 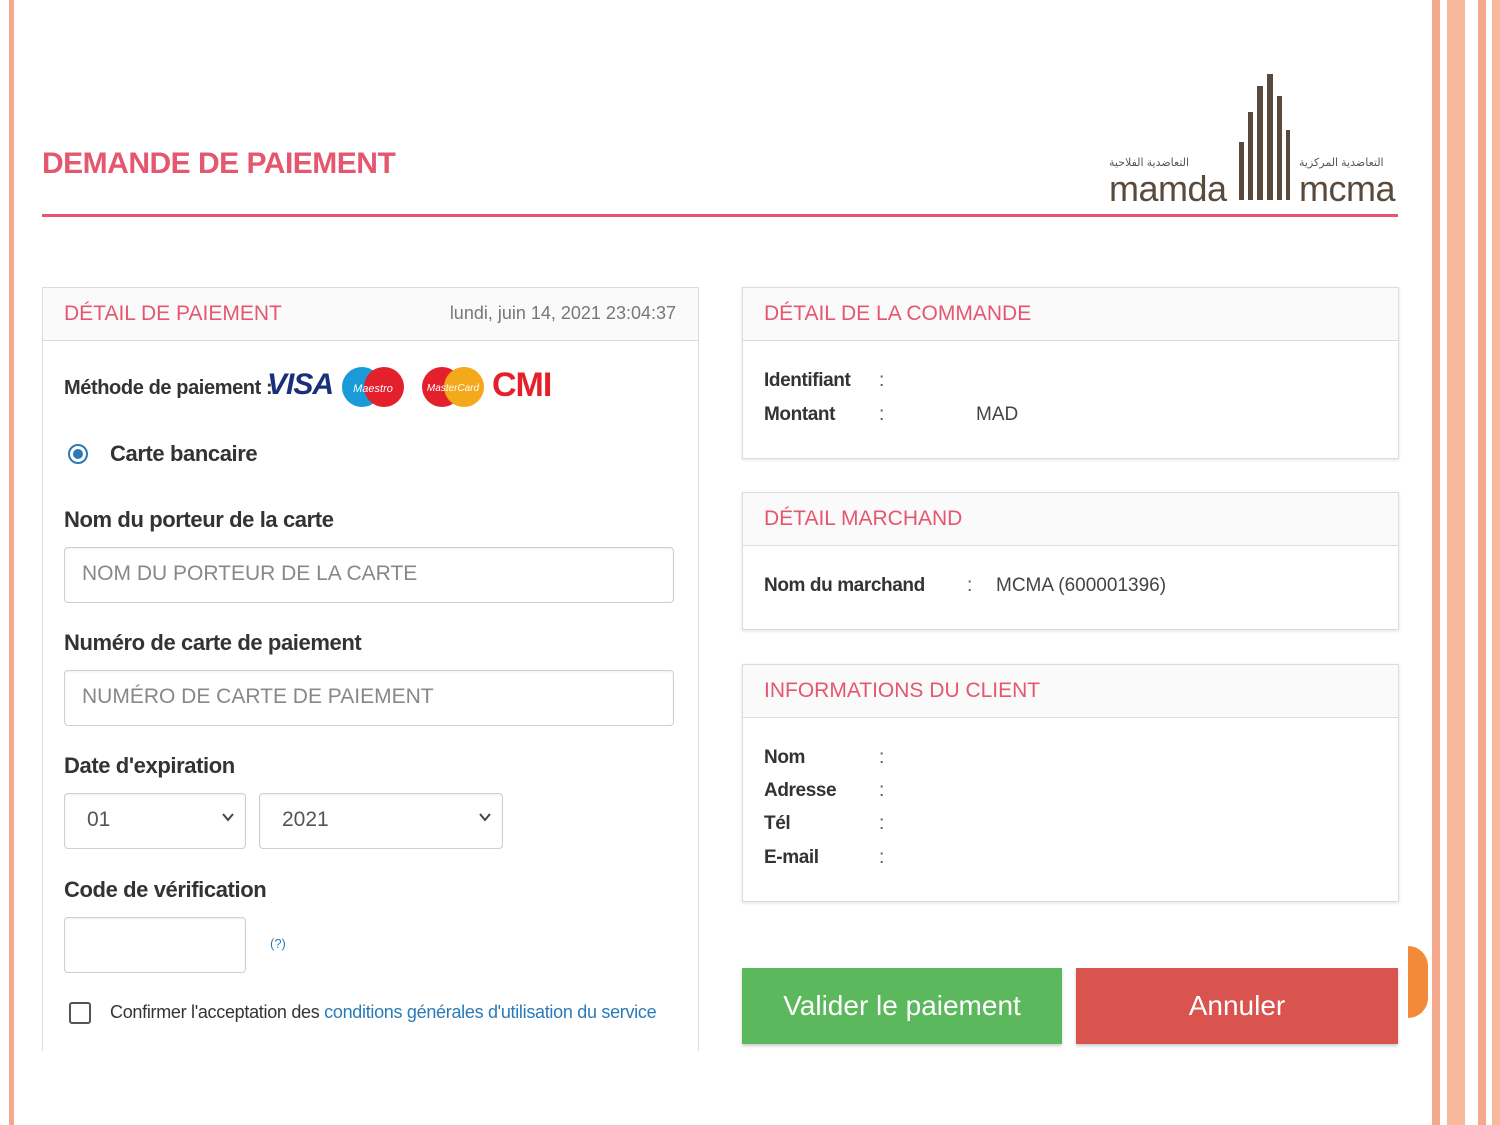 What do you see at coordinates (99, 819) in the screenshot?
I see `expiry-month-value: 01` at bounding box center [99, 819].